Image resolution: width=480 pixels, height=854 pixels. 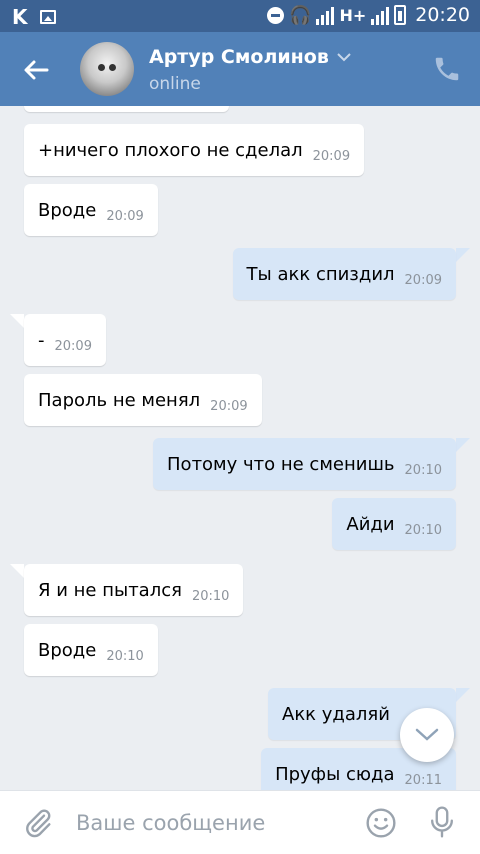 I want to click on contact-status: online, so click(x=175, y=84).